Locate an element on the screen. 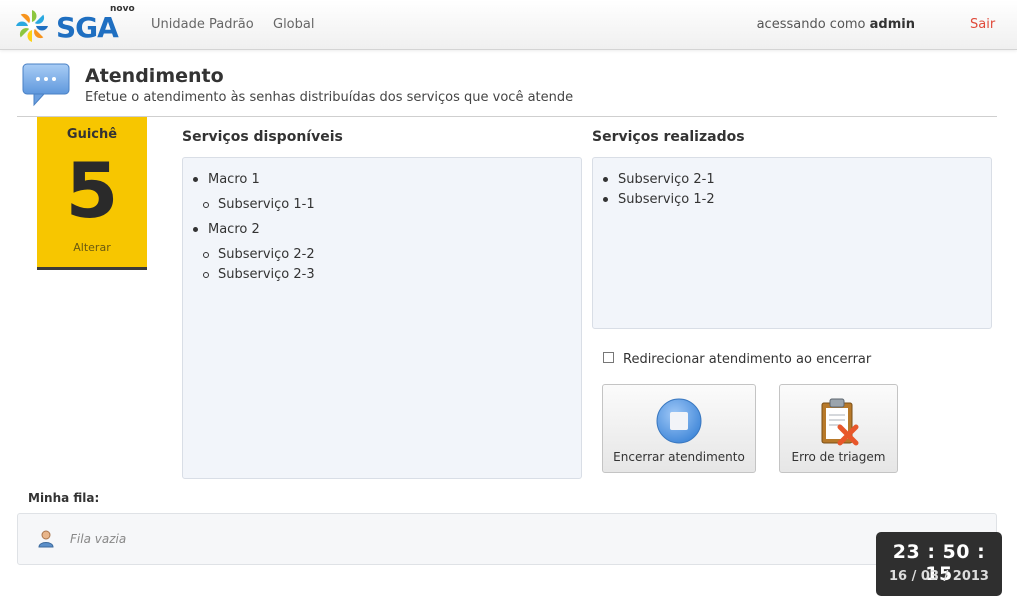  performed-services-panel: Subserviço 2-1 Subserviço 1-2 is located at coordinates (792, 243).